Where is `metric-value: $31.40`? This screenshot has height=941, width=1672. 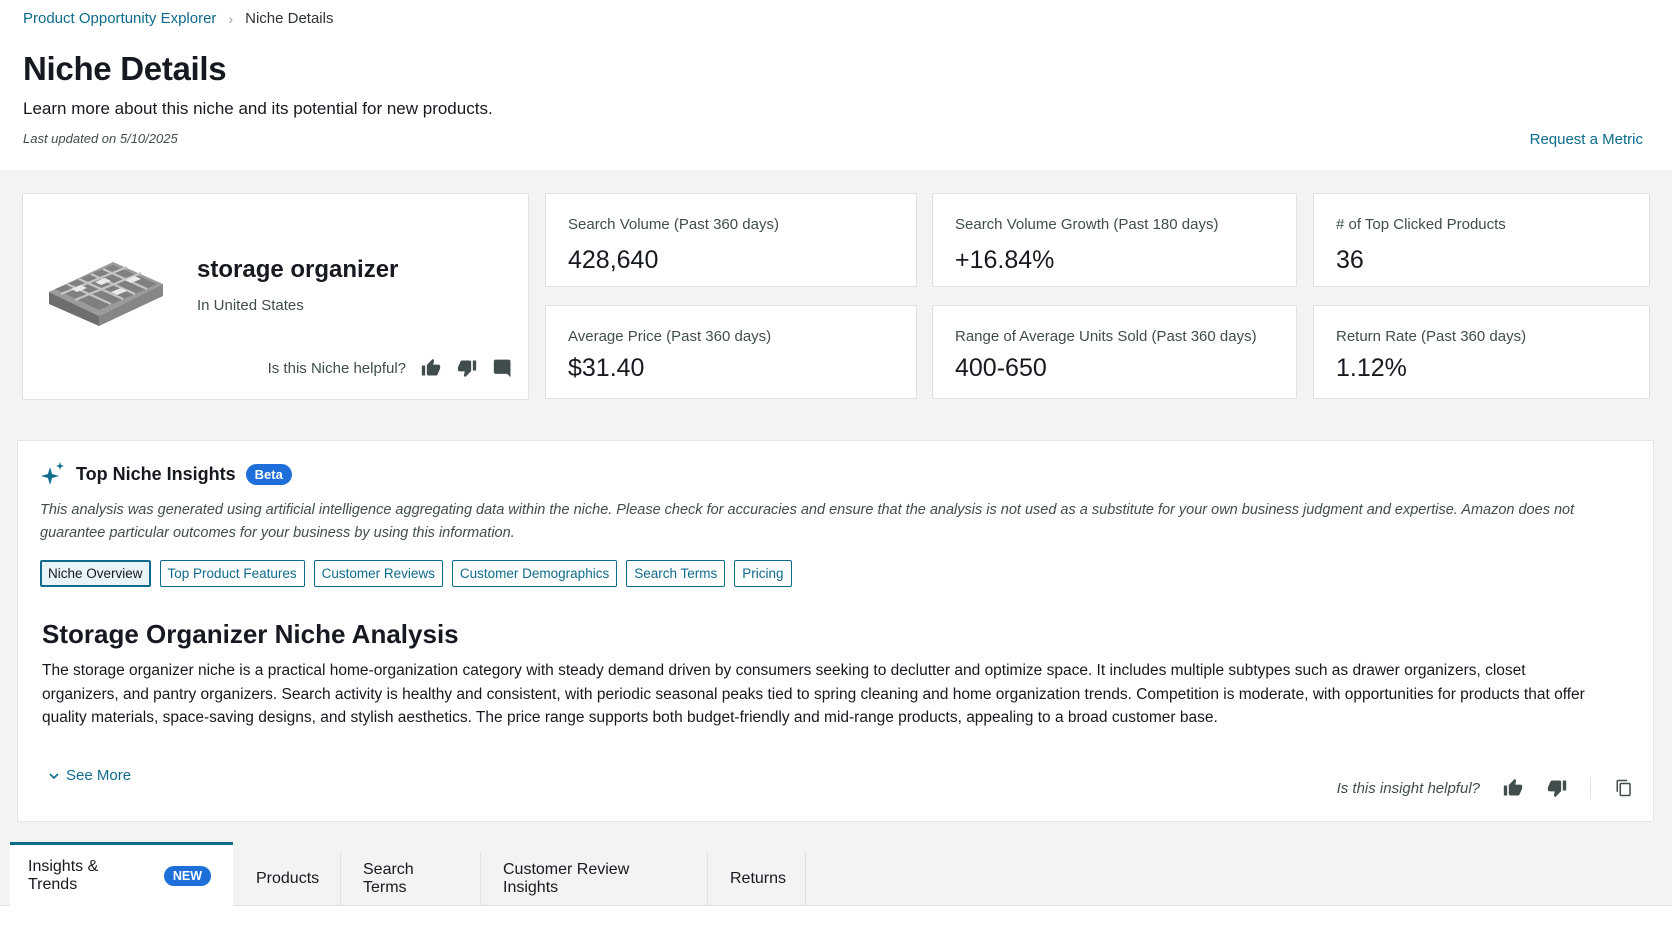
metric-value: $31.40 is located at coordinates (606, 368).